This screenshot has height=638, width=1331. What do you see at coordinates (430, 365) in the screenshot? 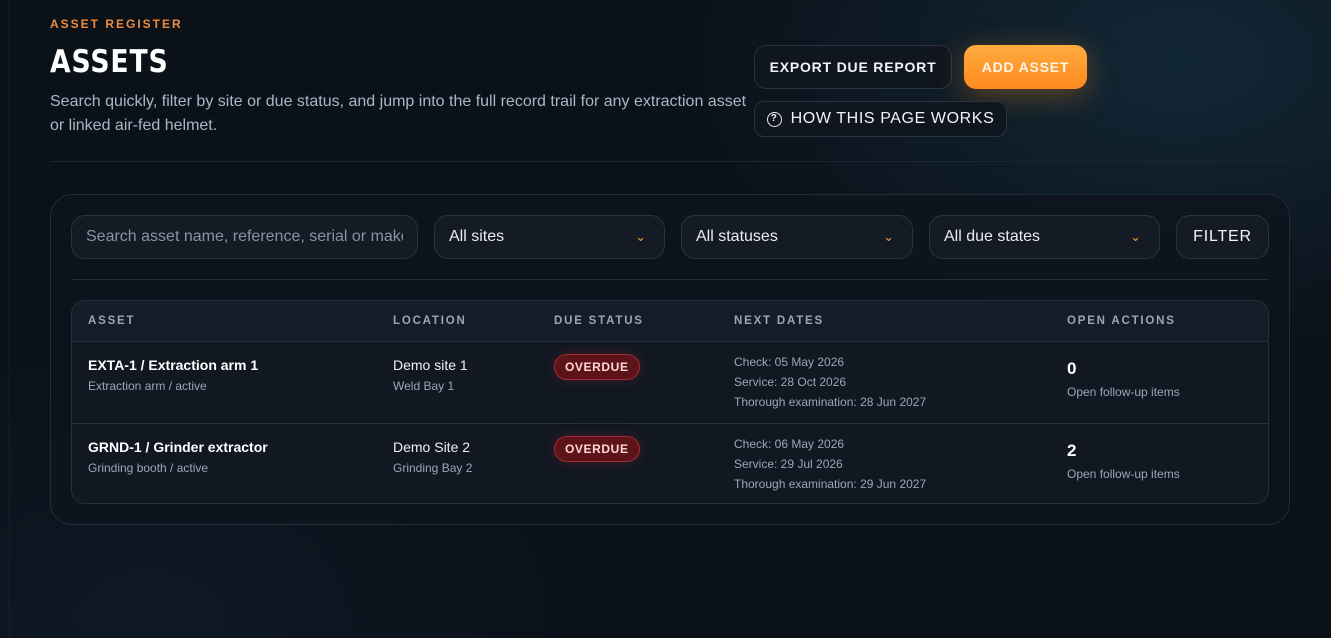
I see `location-name: Demo site 1` at bounding box center [430, 365].